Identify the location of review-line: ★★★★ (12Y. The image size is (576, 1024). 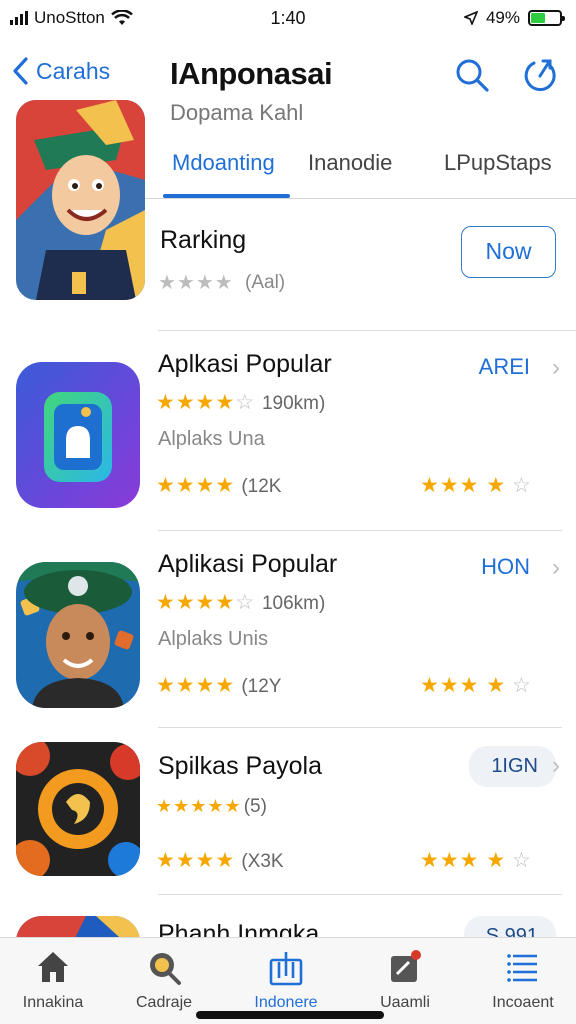
(219, 685).